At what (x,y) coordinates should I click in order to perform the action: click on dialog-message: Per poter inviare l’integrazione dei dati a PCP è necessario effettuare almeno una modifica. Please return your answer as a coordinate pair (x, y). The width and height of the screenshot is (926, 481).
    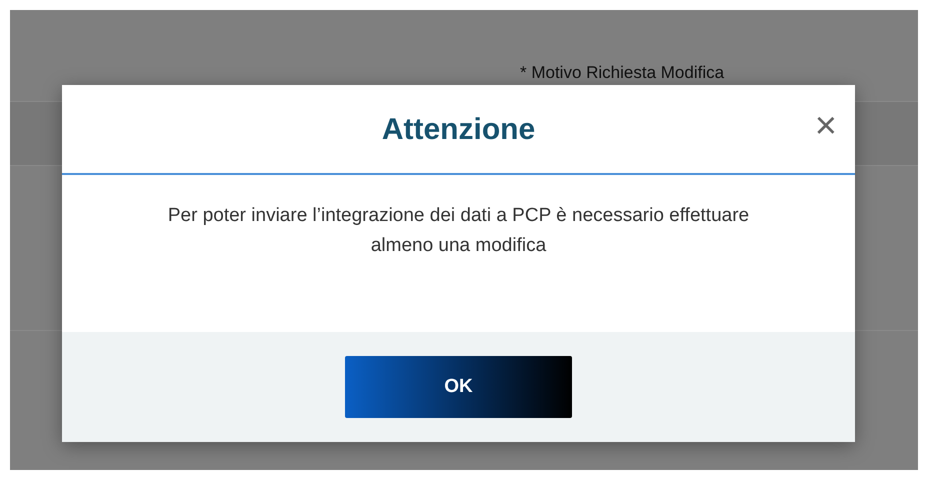
    Looking at the image, I should click on (458, 231).